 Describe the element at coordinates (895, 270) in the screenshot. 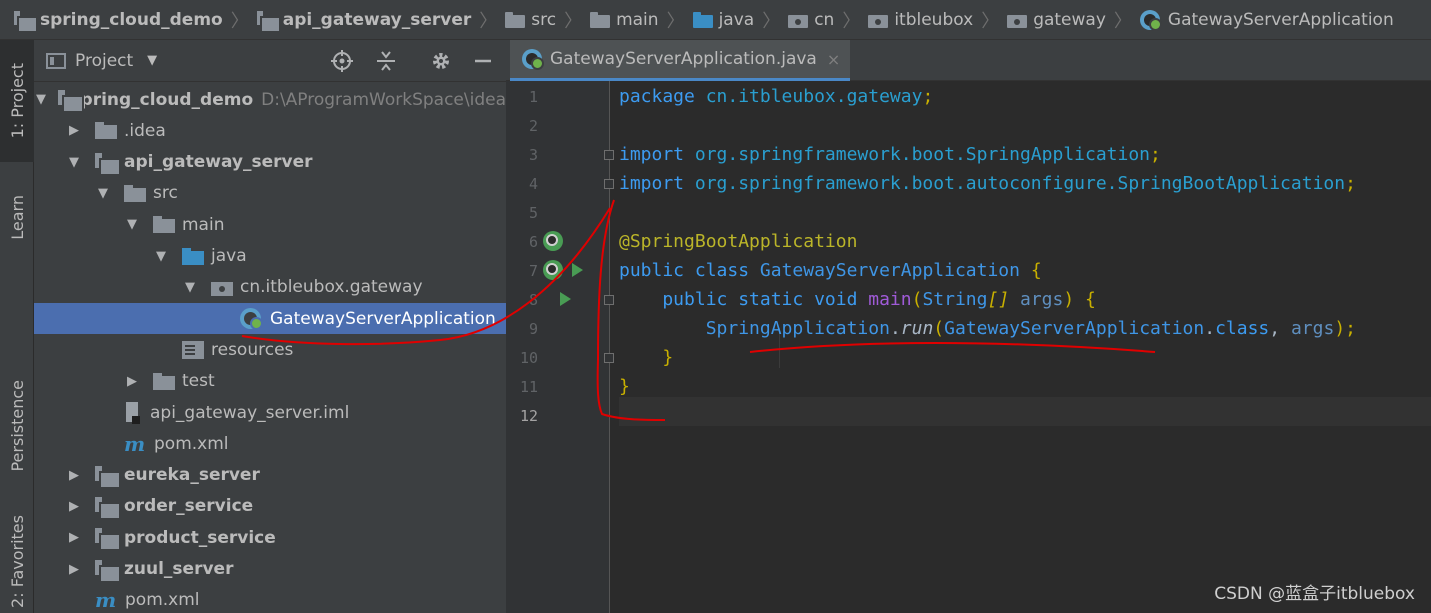

I see `code-token: GatewayServerApplication` at that location.